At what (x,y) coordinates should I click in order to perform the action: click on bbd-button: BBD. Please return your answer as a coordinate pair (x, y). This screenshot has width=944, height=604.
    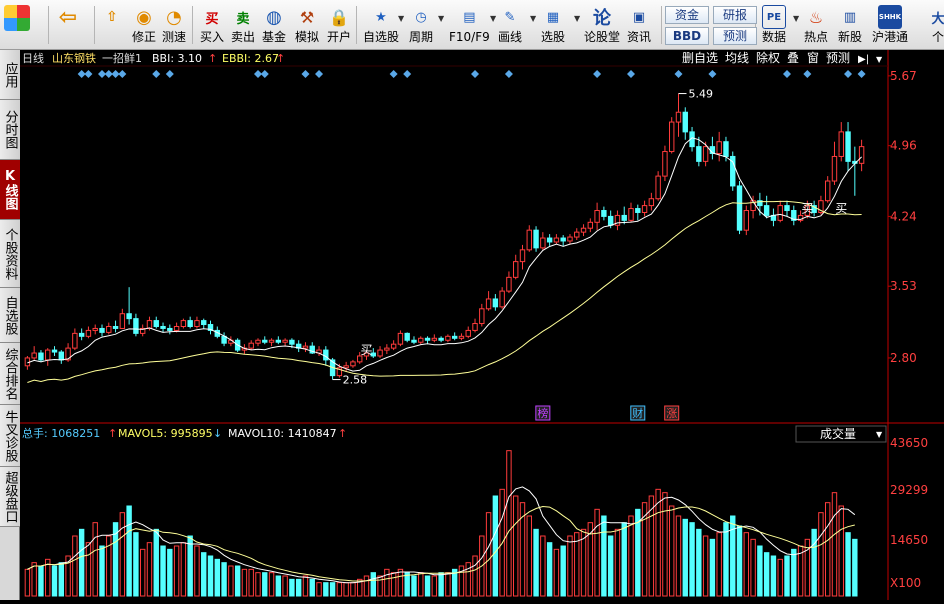
    Looking at the image, I should click on (687, 36).